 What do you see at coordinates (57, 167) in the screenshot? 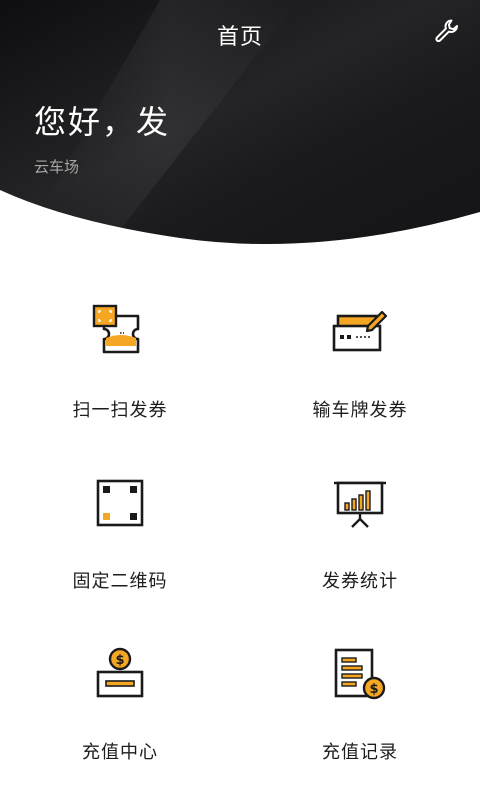
I see `parking-lot-name: 云车场` at bounding box center [57, 167].